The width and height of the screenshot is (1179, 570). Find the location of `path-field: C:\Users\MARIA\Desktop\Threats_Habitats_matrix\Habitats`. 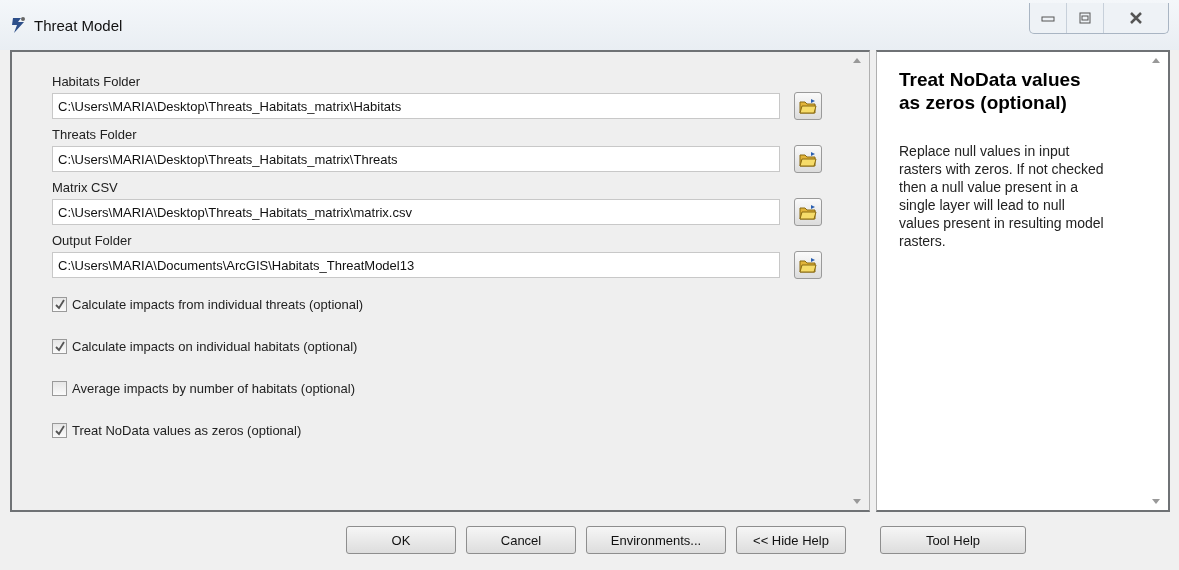

path-field: C:\Users\MARIA\Desktop\Threats_Habitats_matrix\Habitats is located at coordinates (416, 106).